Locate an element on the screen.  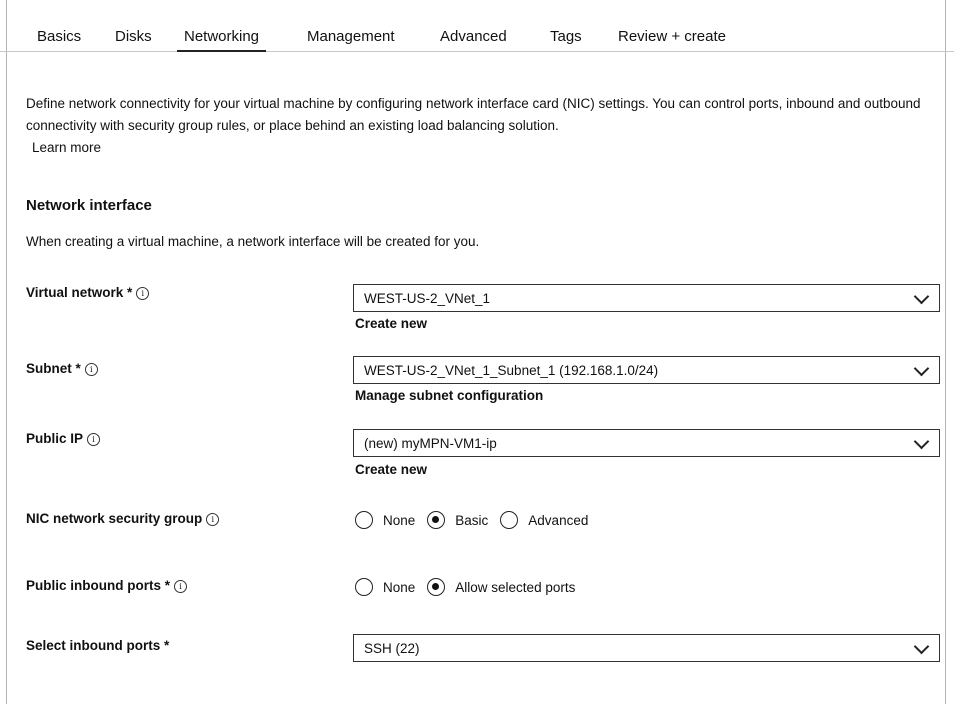
virtual-network-select: WEST-US-2_VNet_1 is located at coordinates (646, 298).